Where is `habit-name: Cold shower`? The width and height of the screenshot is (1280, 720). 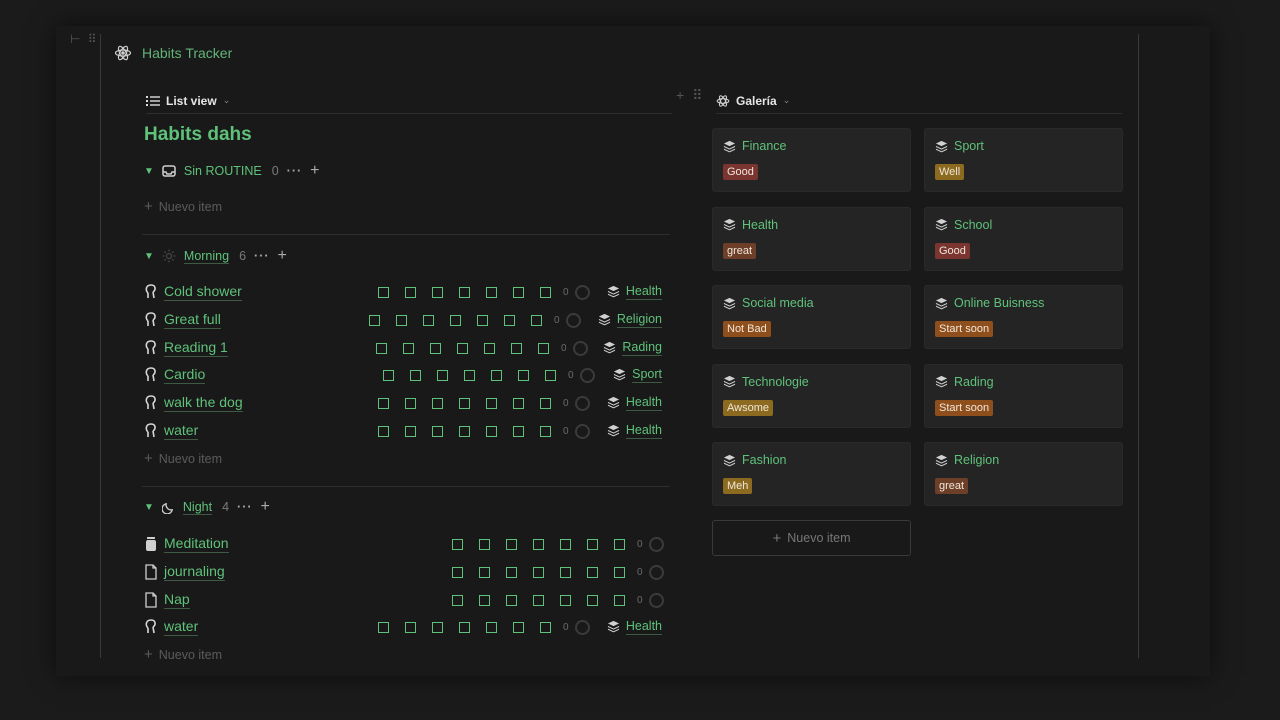 habit-name: Cold shower is located at coordinates (203, 292).